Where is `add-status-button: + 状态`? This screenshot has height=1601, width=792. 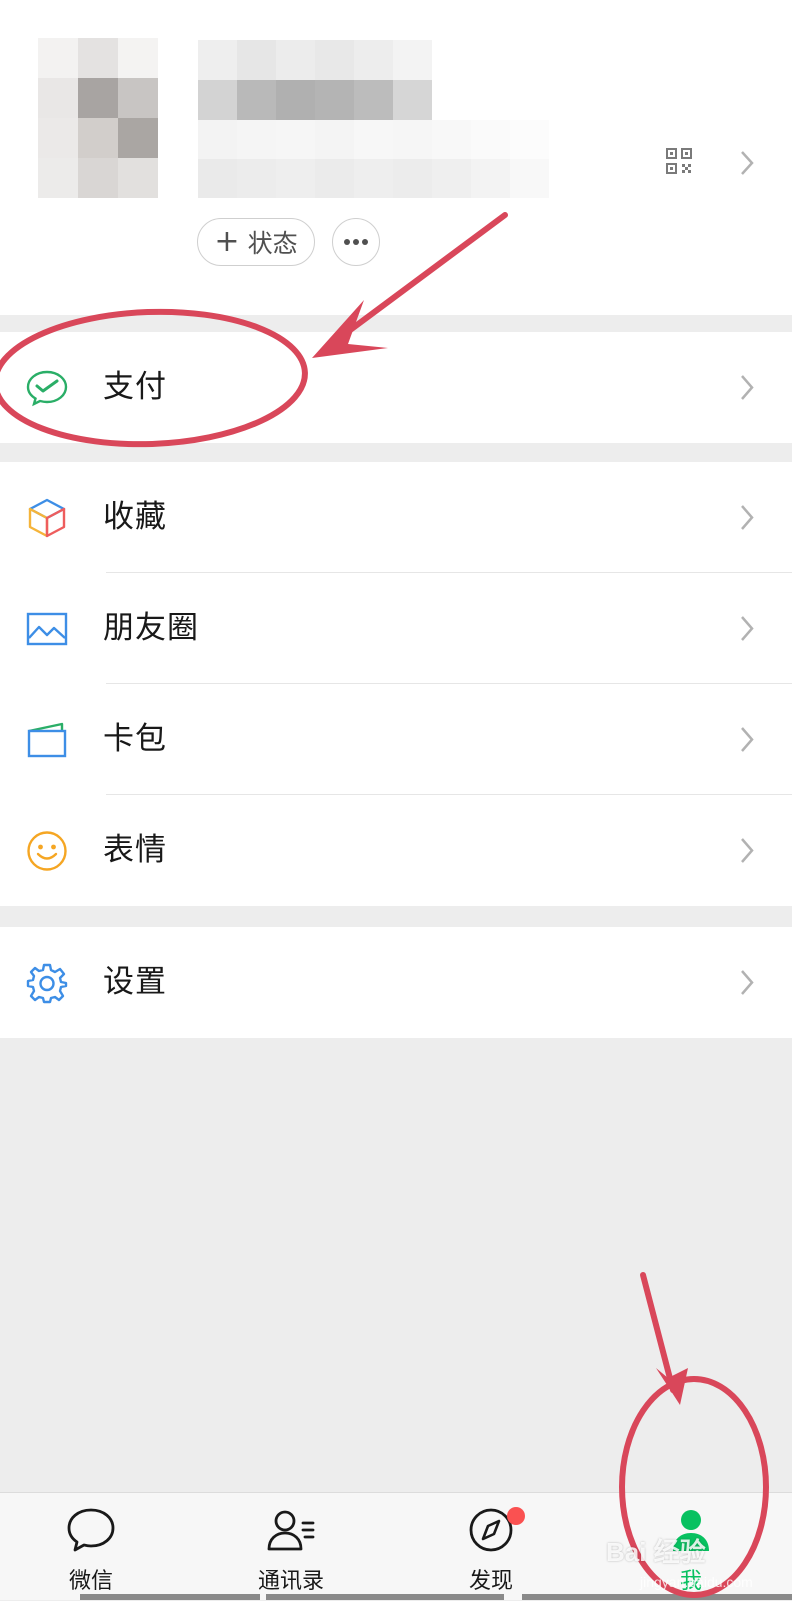
add-status-button: + 状态 is located at coordinates (256, 242).